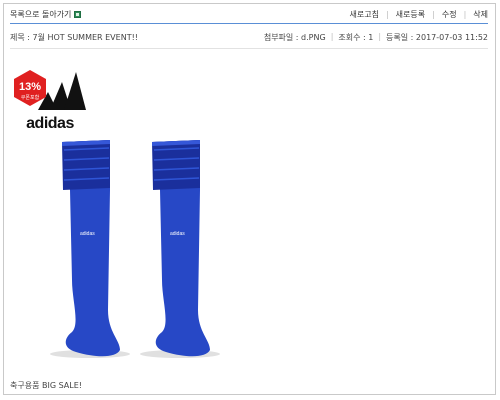 The image size is (500, 400). I want to click on back-to-list-link: 목록으로 돌아가기, so click(46, 14).